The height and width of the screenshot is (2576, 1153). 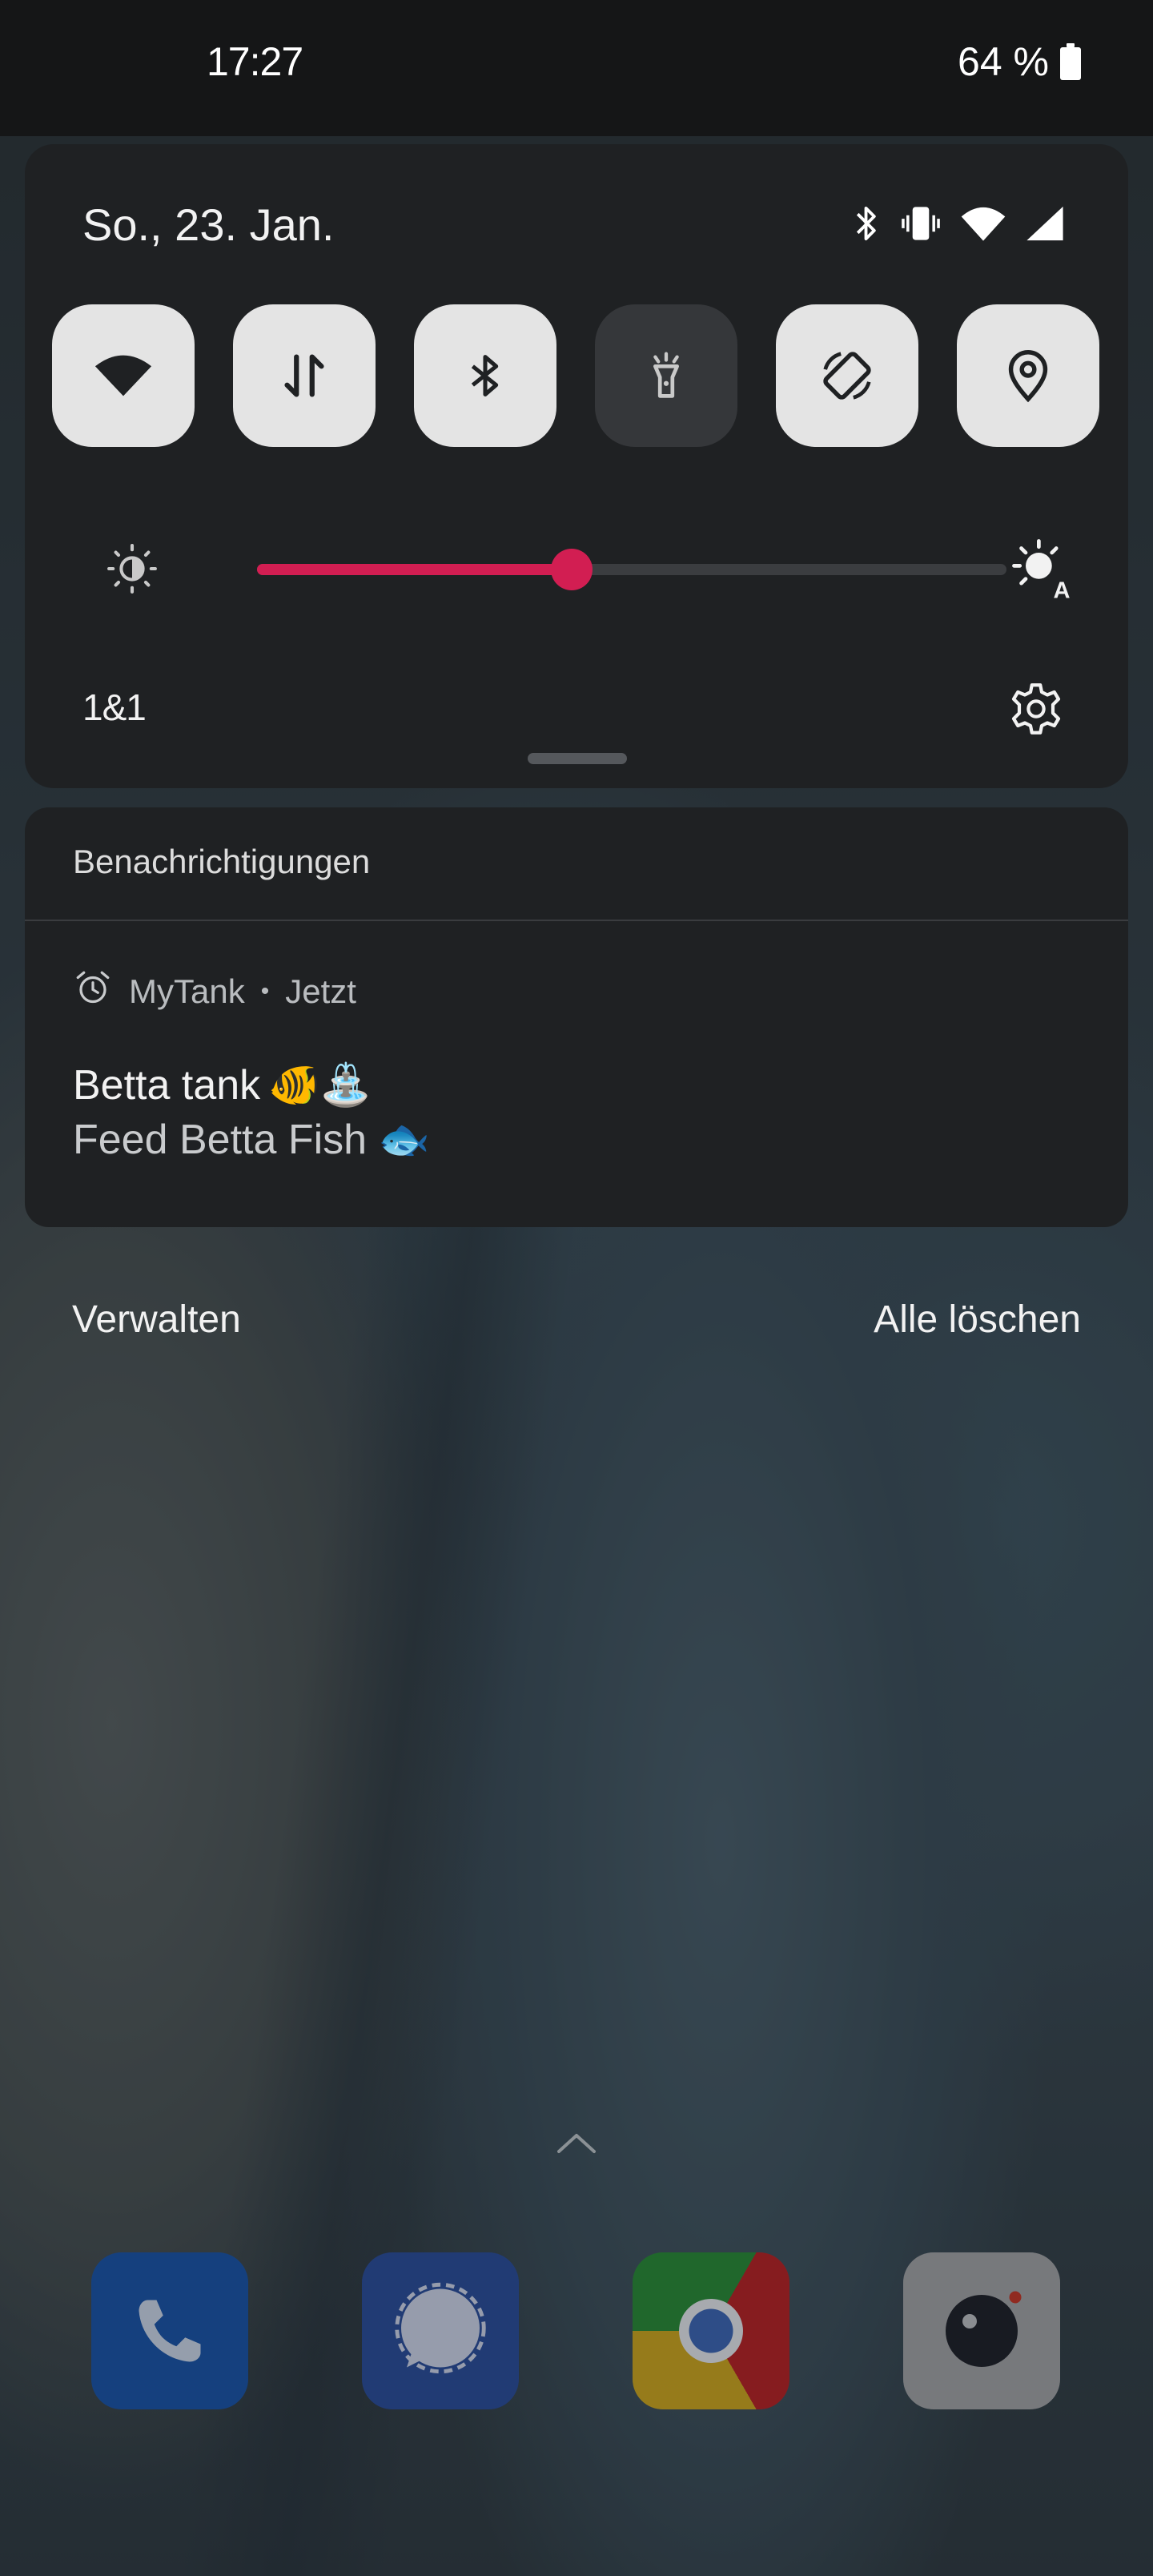 I want to click on divider, so click(x=576, y=920).